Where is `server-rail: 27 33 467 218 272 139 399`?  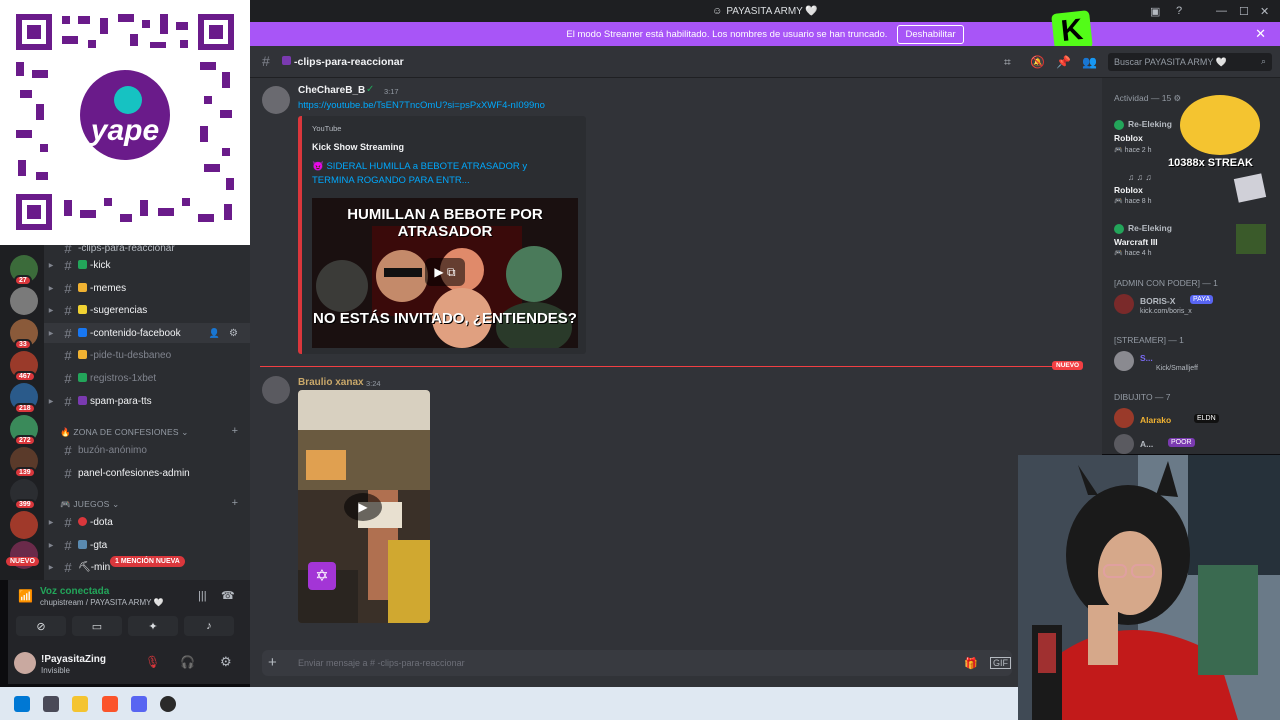
server-rail: 27 33 467 218 272 139 399 is located at coordinates (22, 412).